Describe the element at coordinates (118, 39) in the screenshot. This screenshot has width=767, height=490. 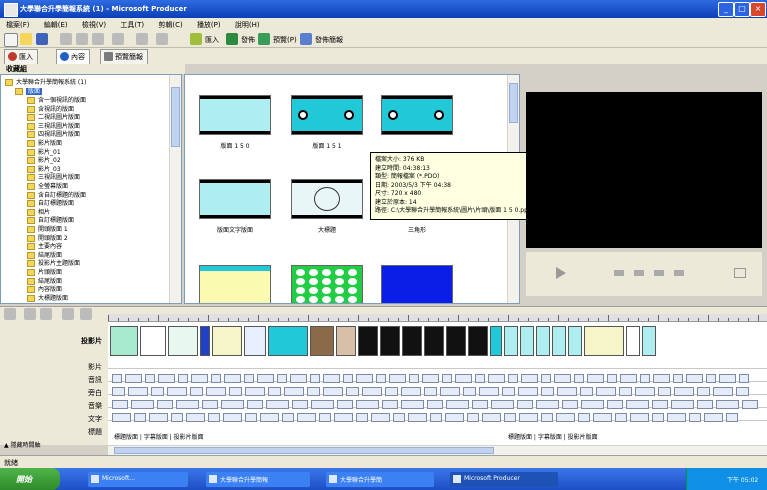
I see `delete-icon` at that location.